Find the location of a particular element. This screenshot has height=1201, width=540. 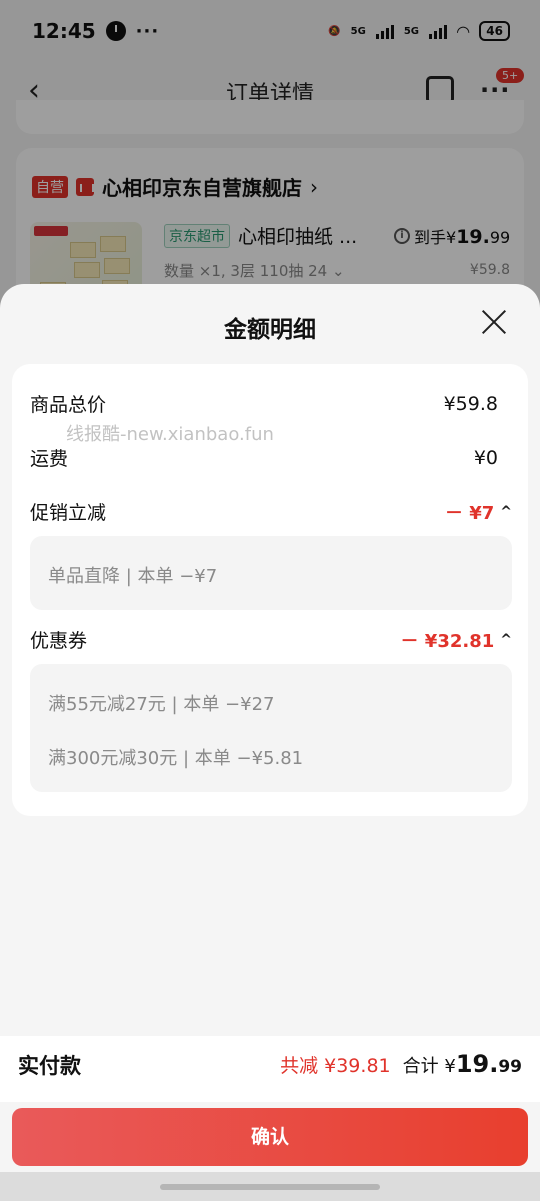

payment-summary-bar: 实付款 共减 ¥39.81 合计 ¥19.99 is located at coordinates (270, 1069).